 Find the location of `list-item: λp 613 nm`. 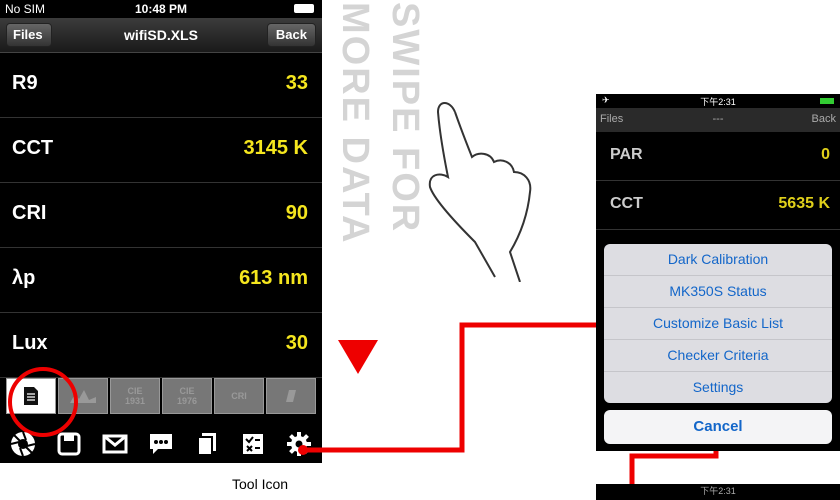

list-item: λp 613 nm is located at coordinates (161, 280).